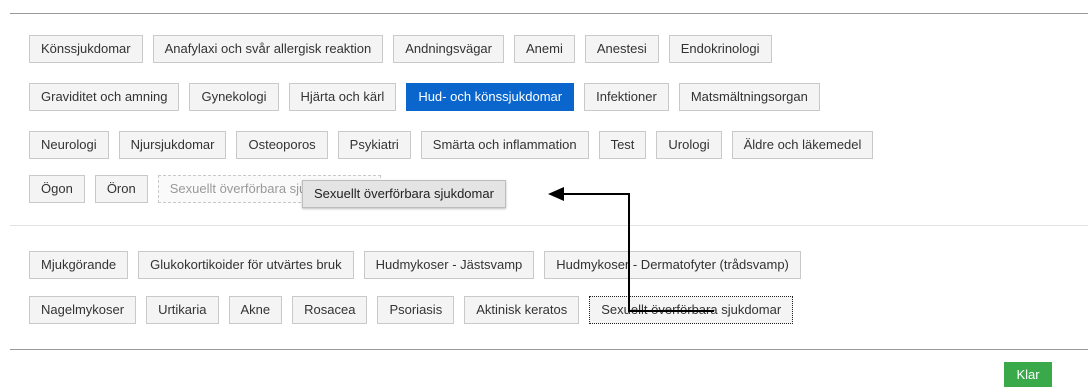  Describe the element at coordinates (330, 310) in the screenshot. I see `subcategory-rosacea: Rosacea` at that location.